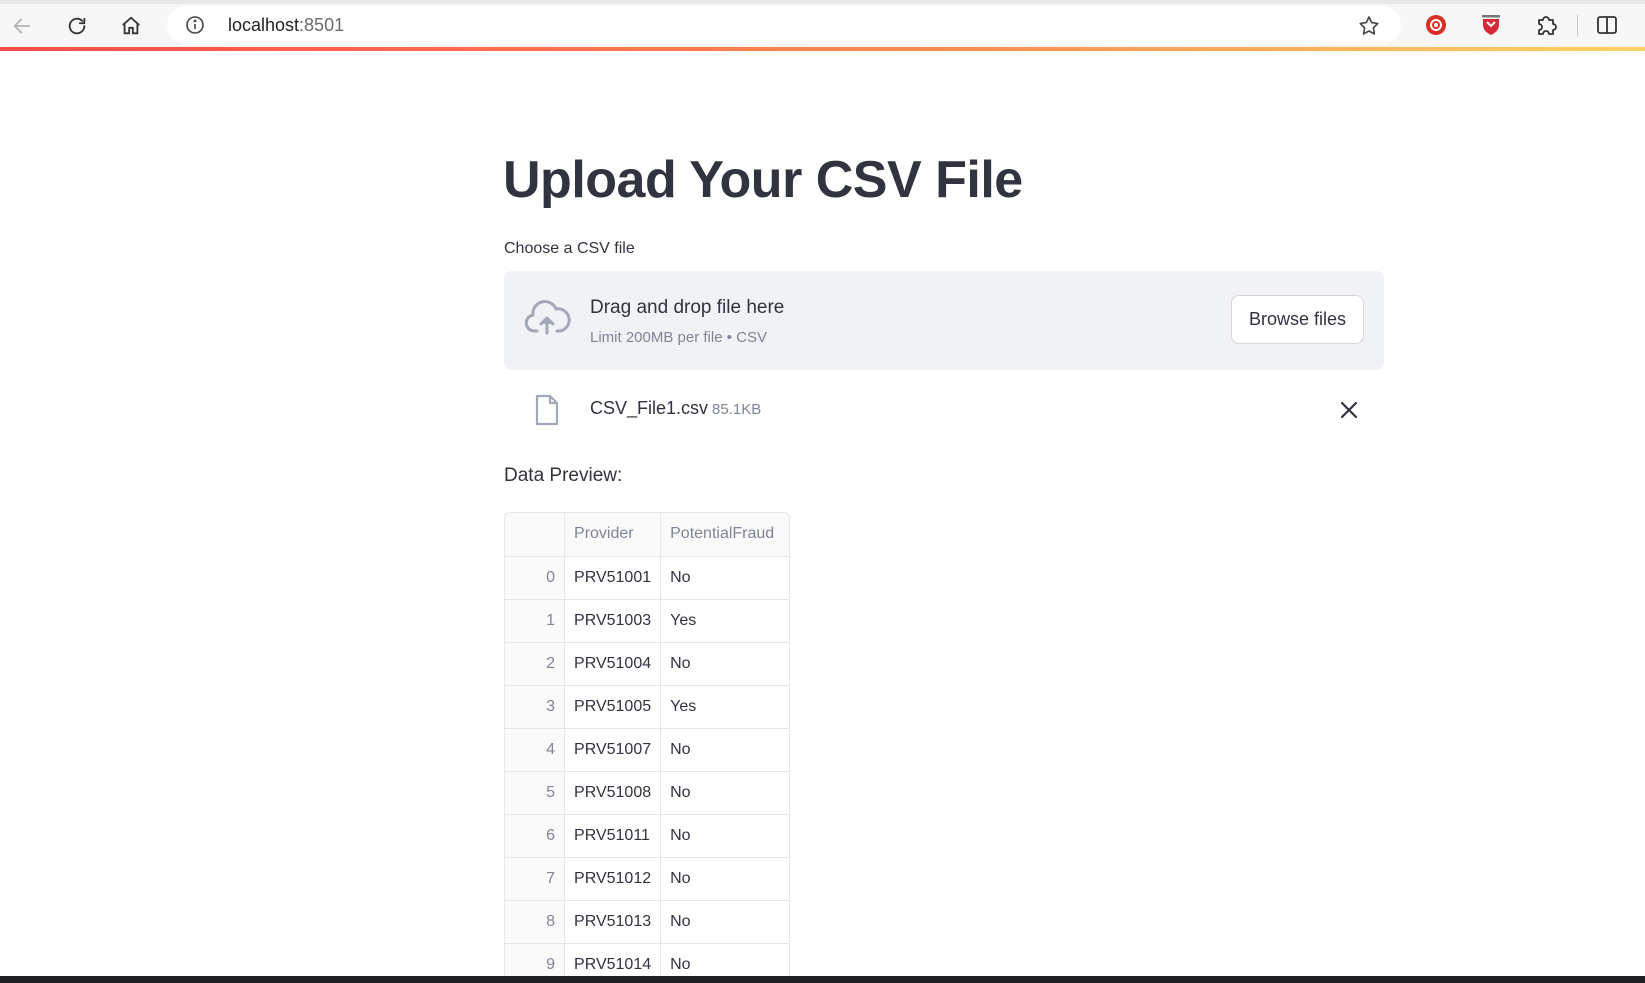 Image resolution: width=1645 pixels, height=983 pixels. I want to click on provider-cell: PRV51004, so click(613, 664).